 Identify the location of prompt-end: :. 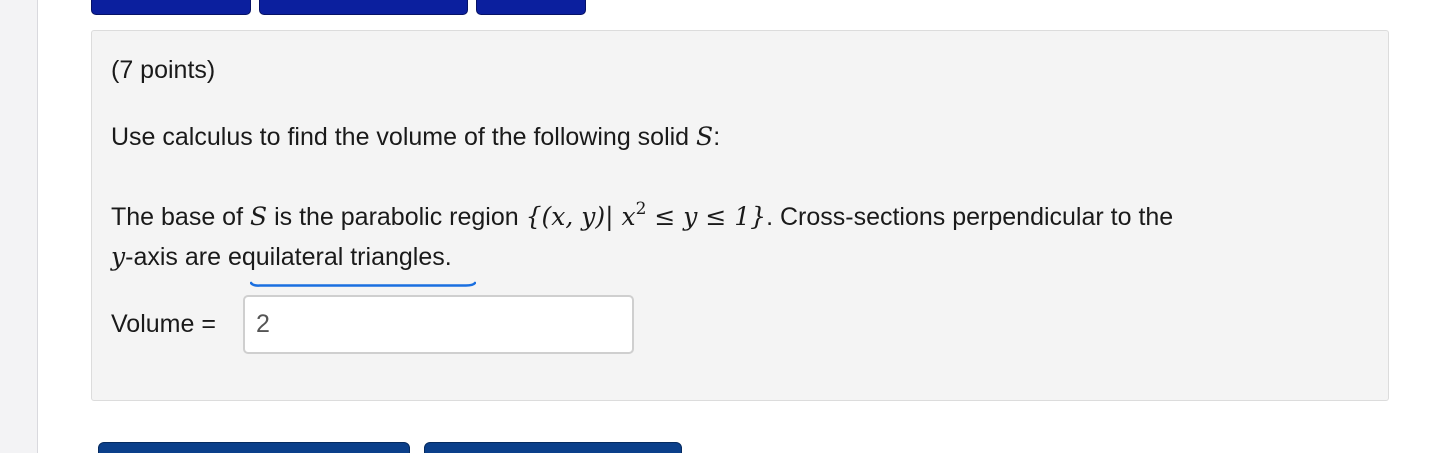
(717, 137).